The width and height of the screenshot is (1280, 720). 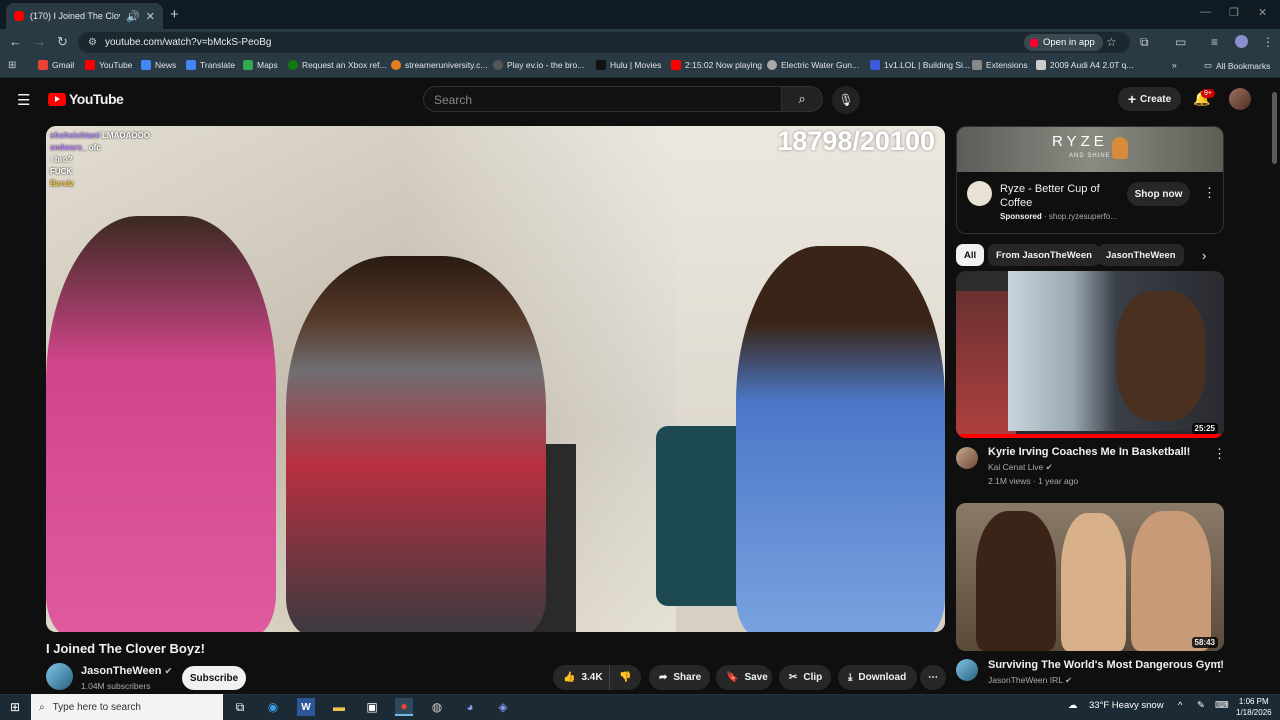 What do you see at coordinates (126, 671) in the screenshot?
I see `channel-name: JasonTheWeen ✔` at bounding box center [126, 671].